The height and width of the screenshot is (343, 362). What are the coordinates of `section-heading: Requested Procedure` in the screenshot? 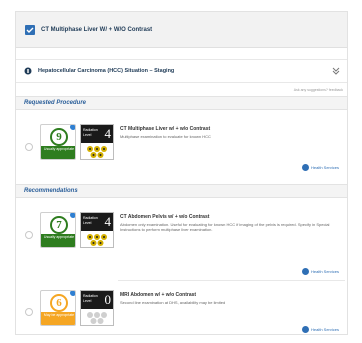 It's located at (55, 103).